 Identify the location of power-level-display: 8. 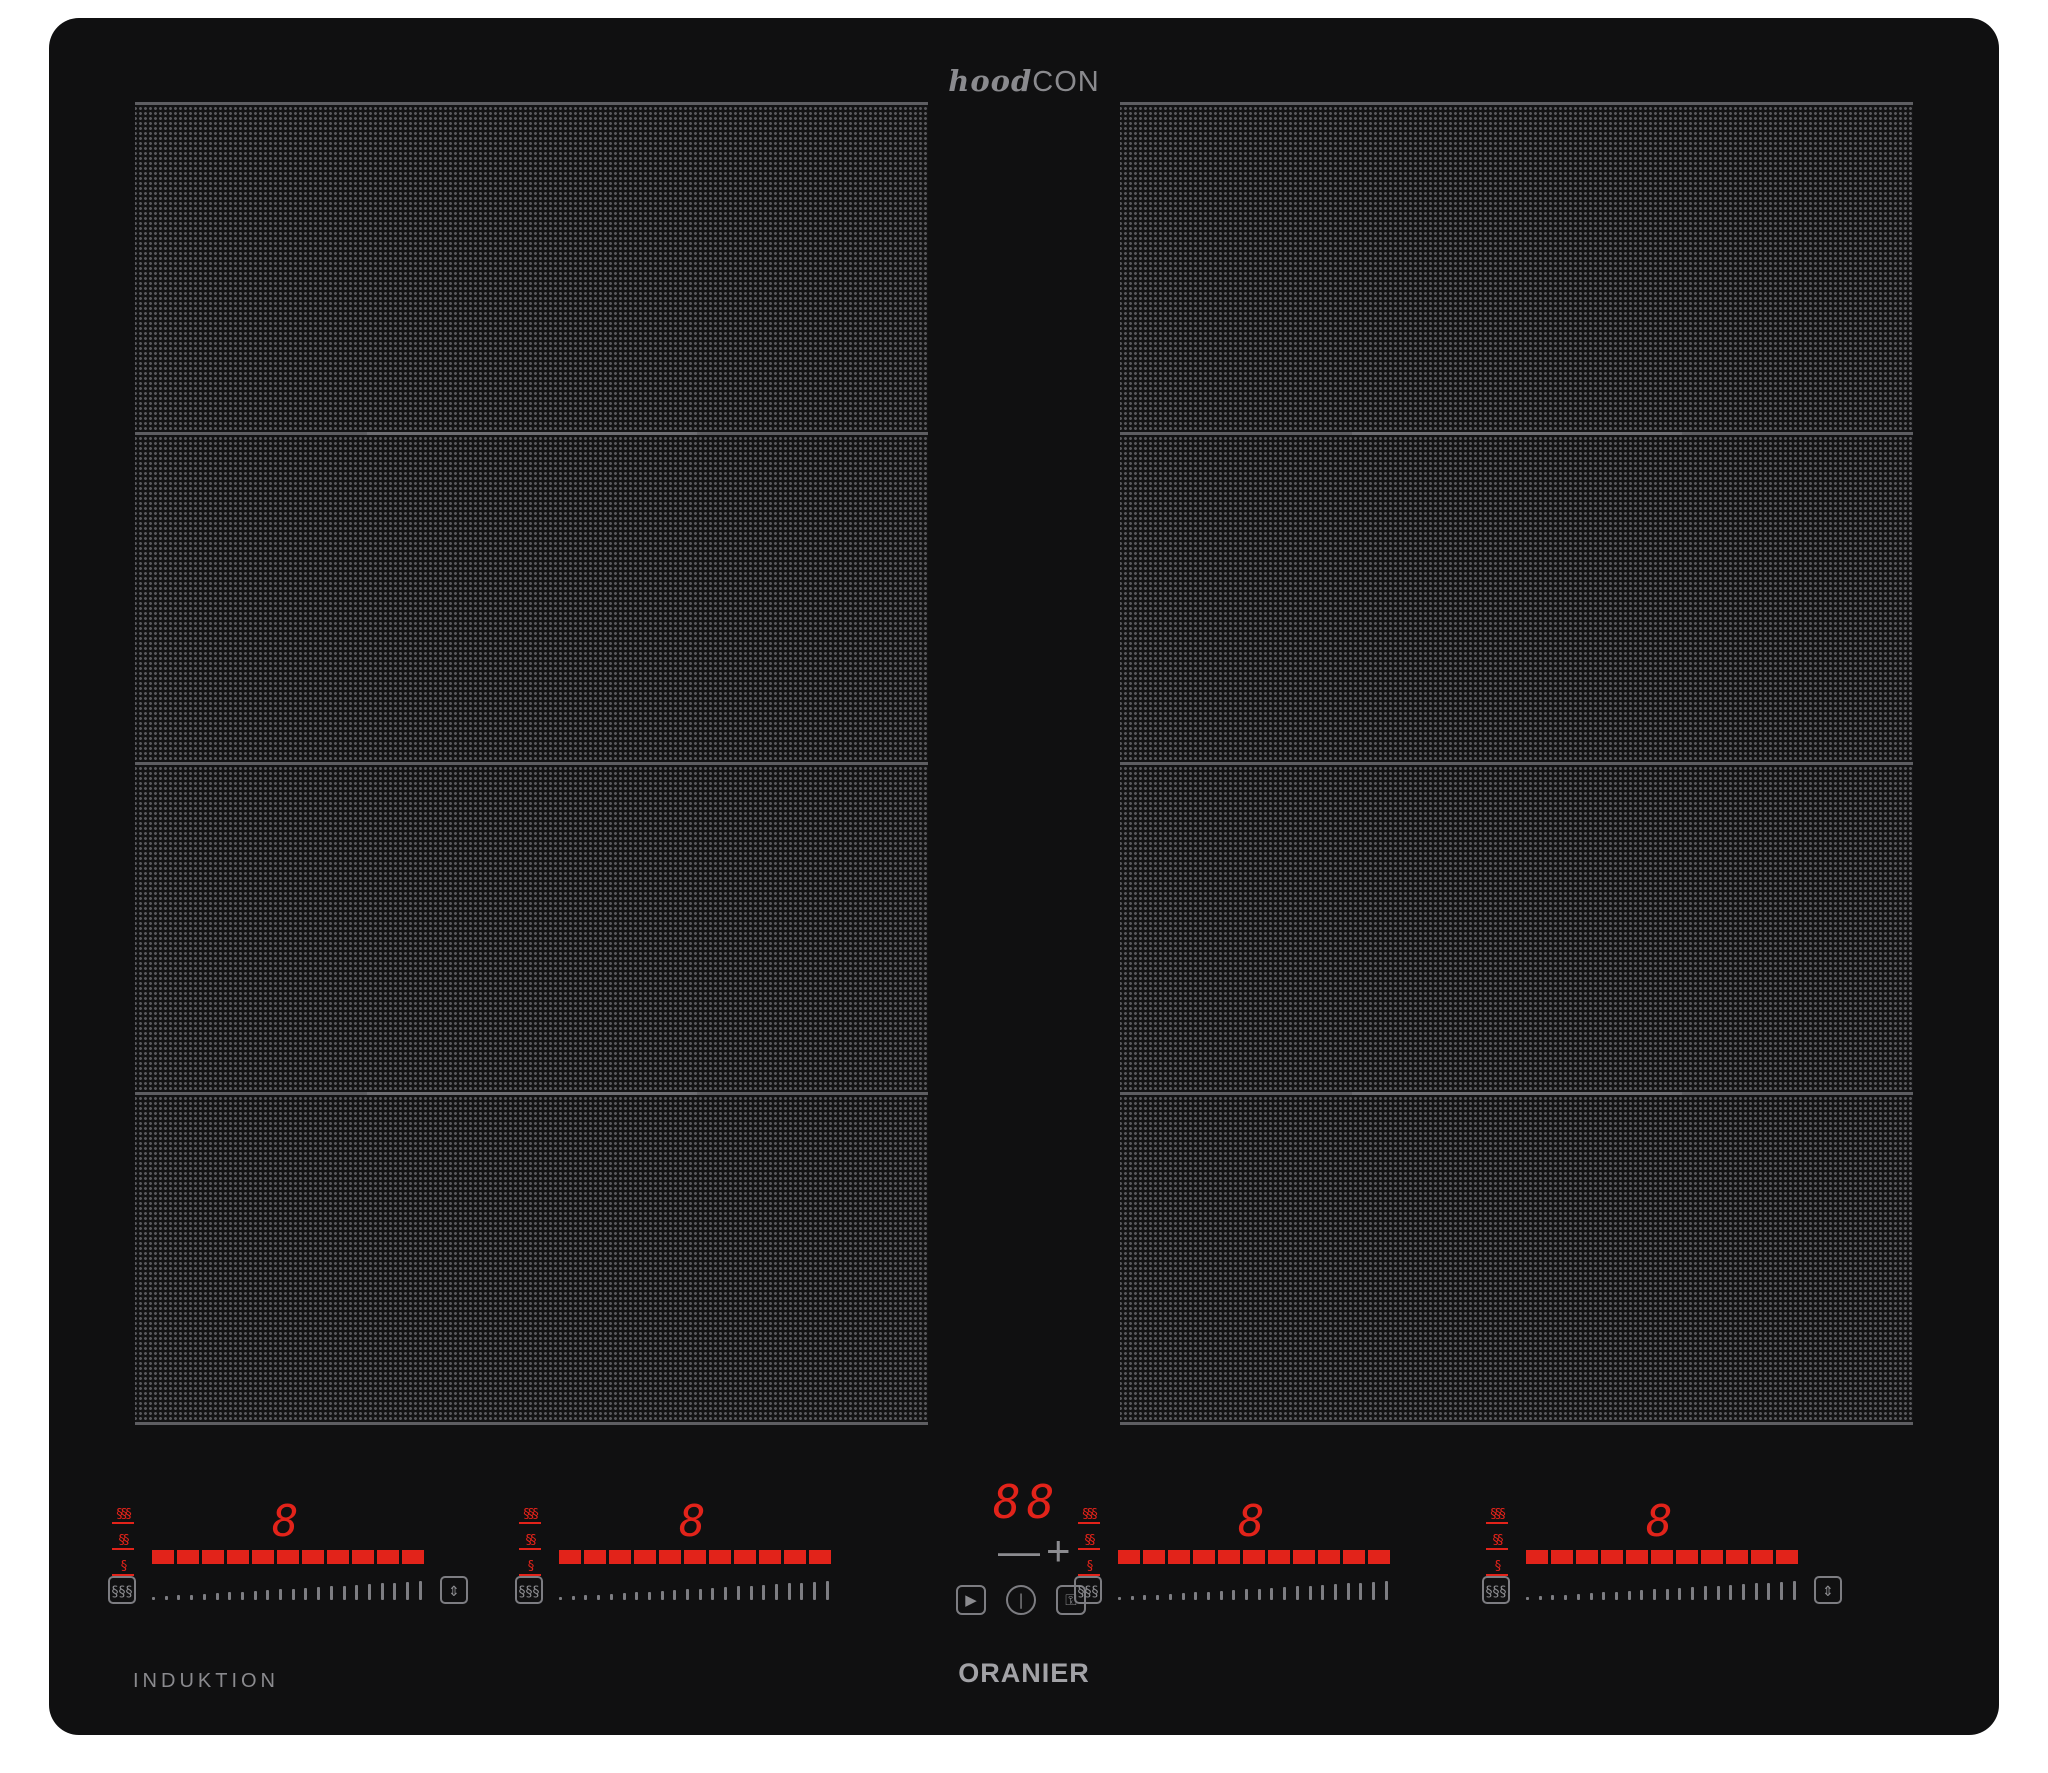
(285, 1521).